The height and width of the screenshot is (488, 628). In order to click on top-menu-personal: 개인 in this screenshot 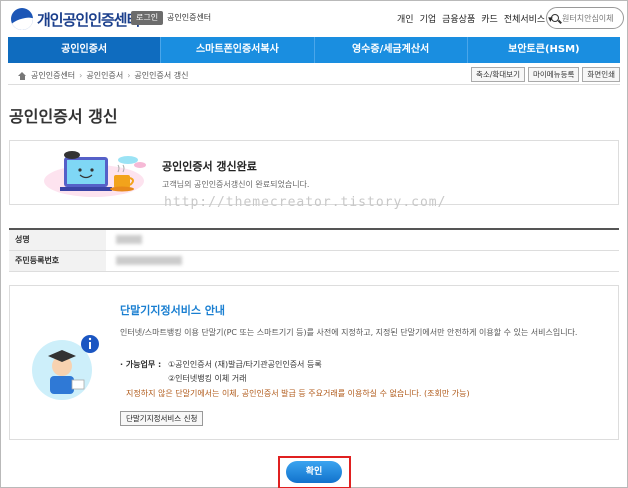, I will do `click(405, 18)`.